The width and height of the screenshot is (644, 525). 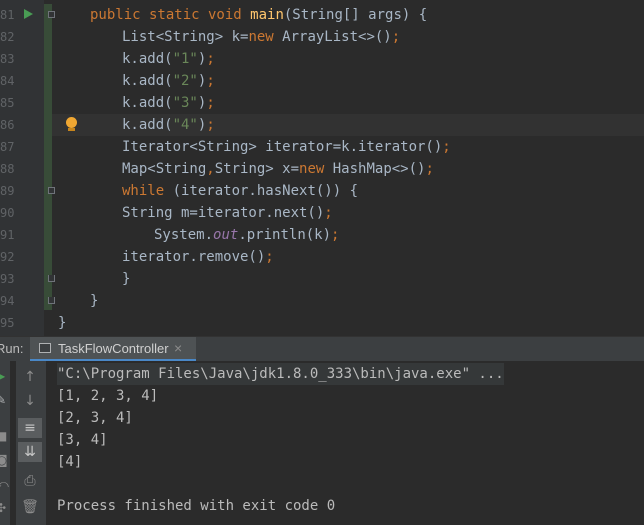 I want to click on restore-layout-icon: ⤺, so click(x=4, y=484).